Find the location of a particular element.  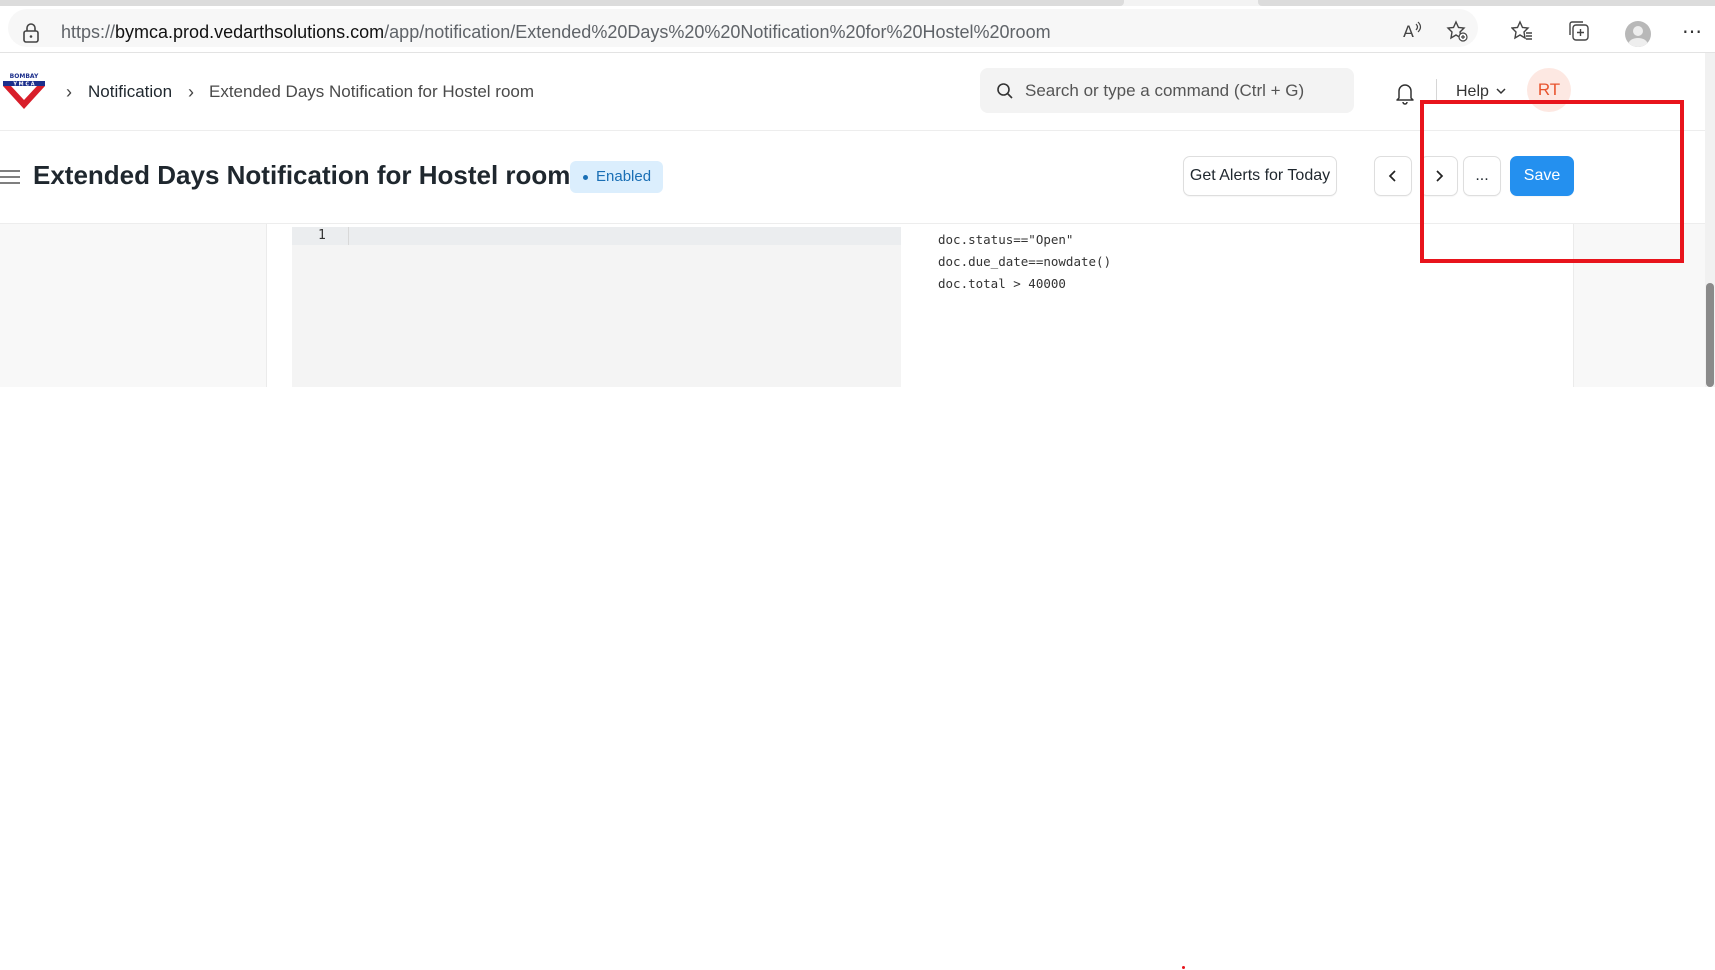

example-line: doc.due_date==nowdate() is located at coordinates (1025, 261).